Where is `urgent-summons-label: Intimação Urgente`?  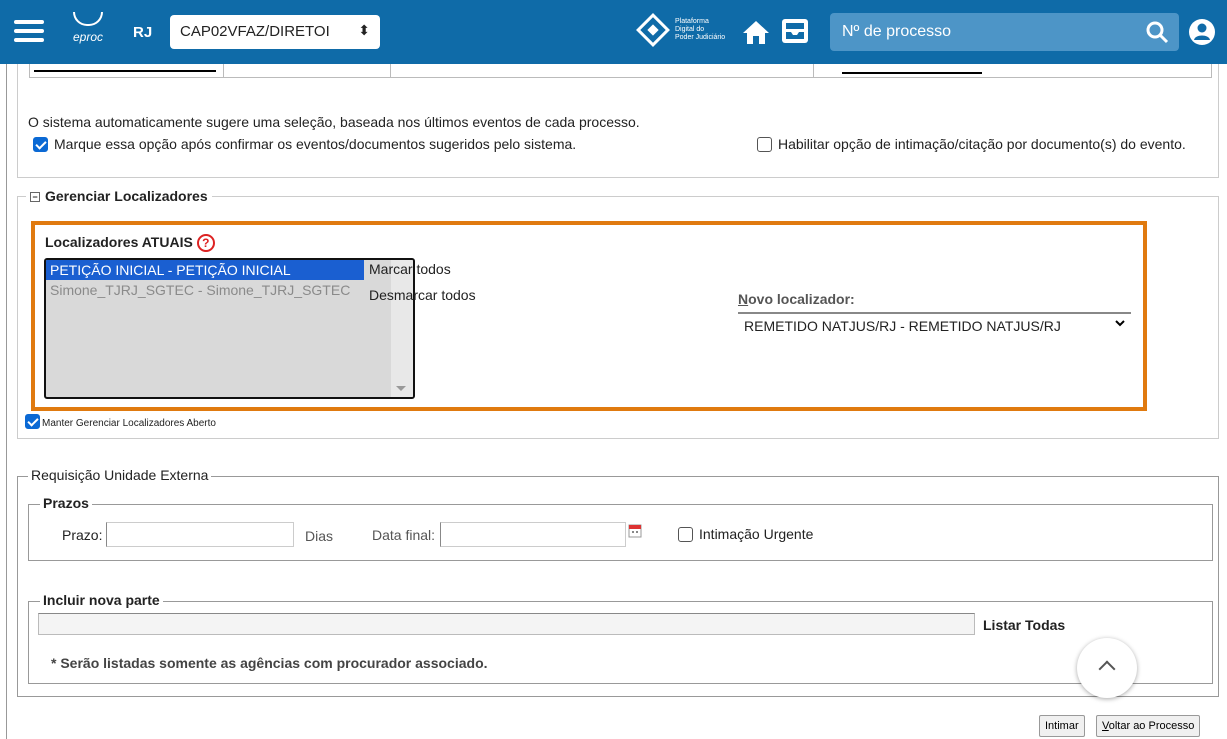
urgent-summons-label: Intimação Urgente is located at coordinates (756, 534).